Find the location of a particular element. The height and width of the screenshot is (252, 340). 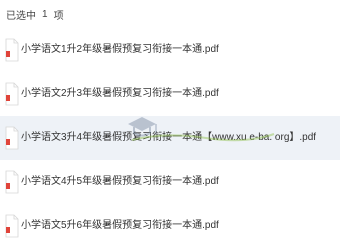

file-name: 小学语文4升5年级暑假预复习衔接一本通.pdf is located at coordinates (120, 181).